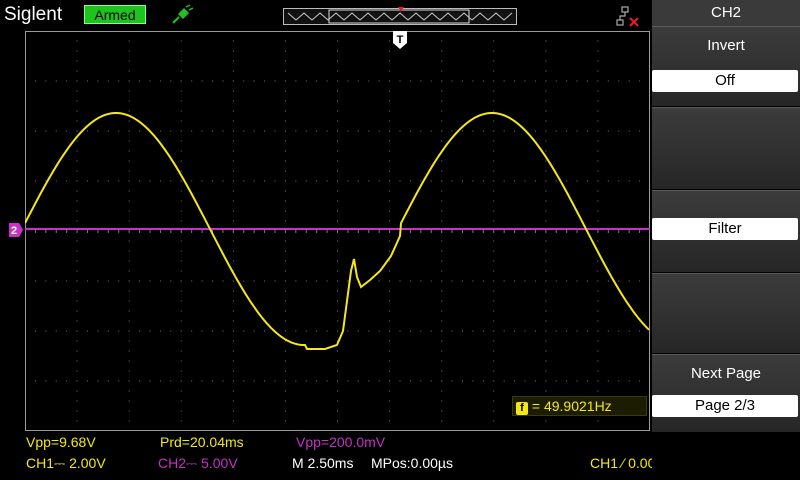 This screenshot has height=480, width=800. I want to click on ch1-vpp-measurement: Vpp=9.68V, so click(61, 442).